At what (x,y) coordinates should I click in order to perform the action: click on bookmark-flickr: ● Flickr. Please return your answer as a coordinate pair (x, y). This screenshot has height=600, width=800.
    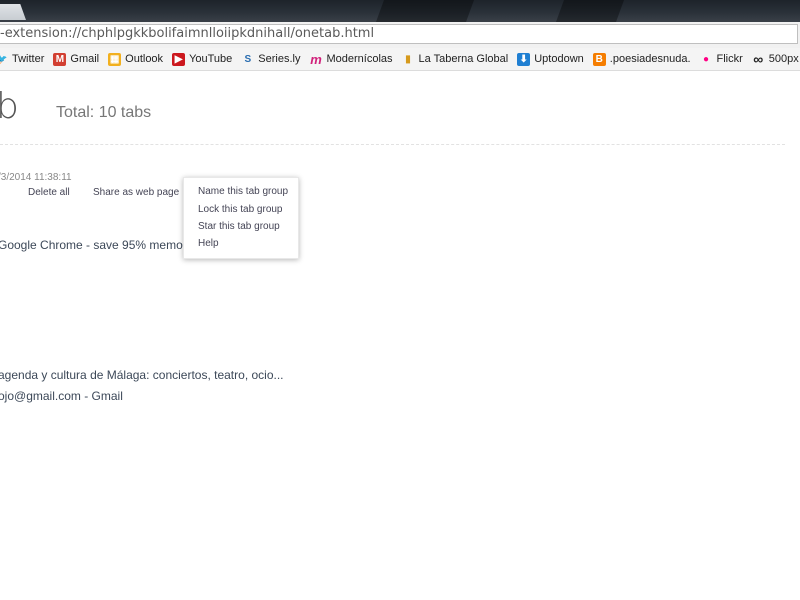
    Looking at the image, I should click on (721, 59).